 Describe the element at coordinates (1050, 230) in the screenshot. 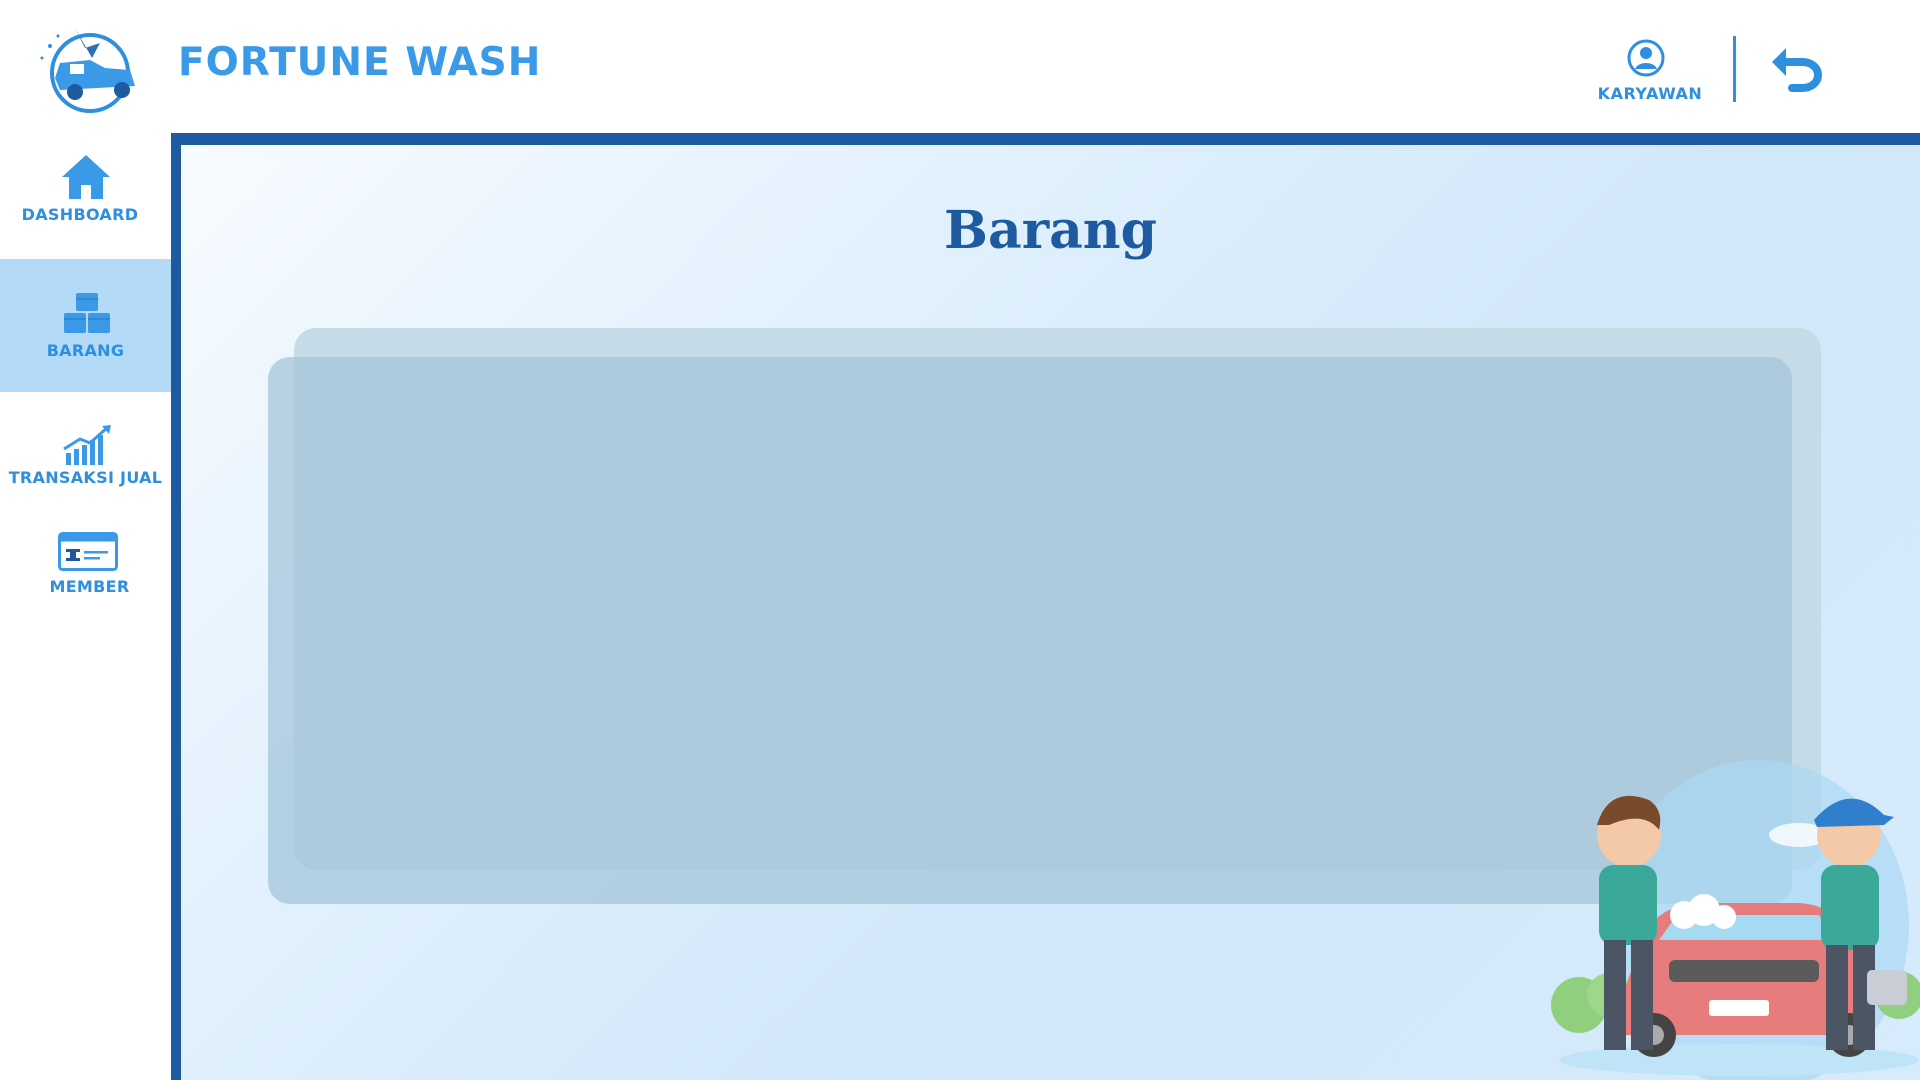

I see `page-title: Barang` at that location.